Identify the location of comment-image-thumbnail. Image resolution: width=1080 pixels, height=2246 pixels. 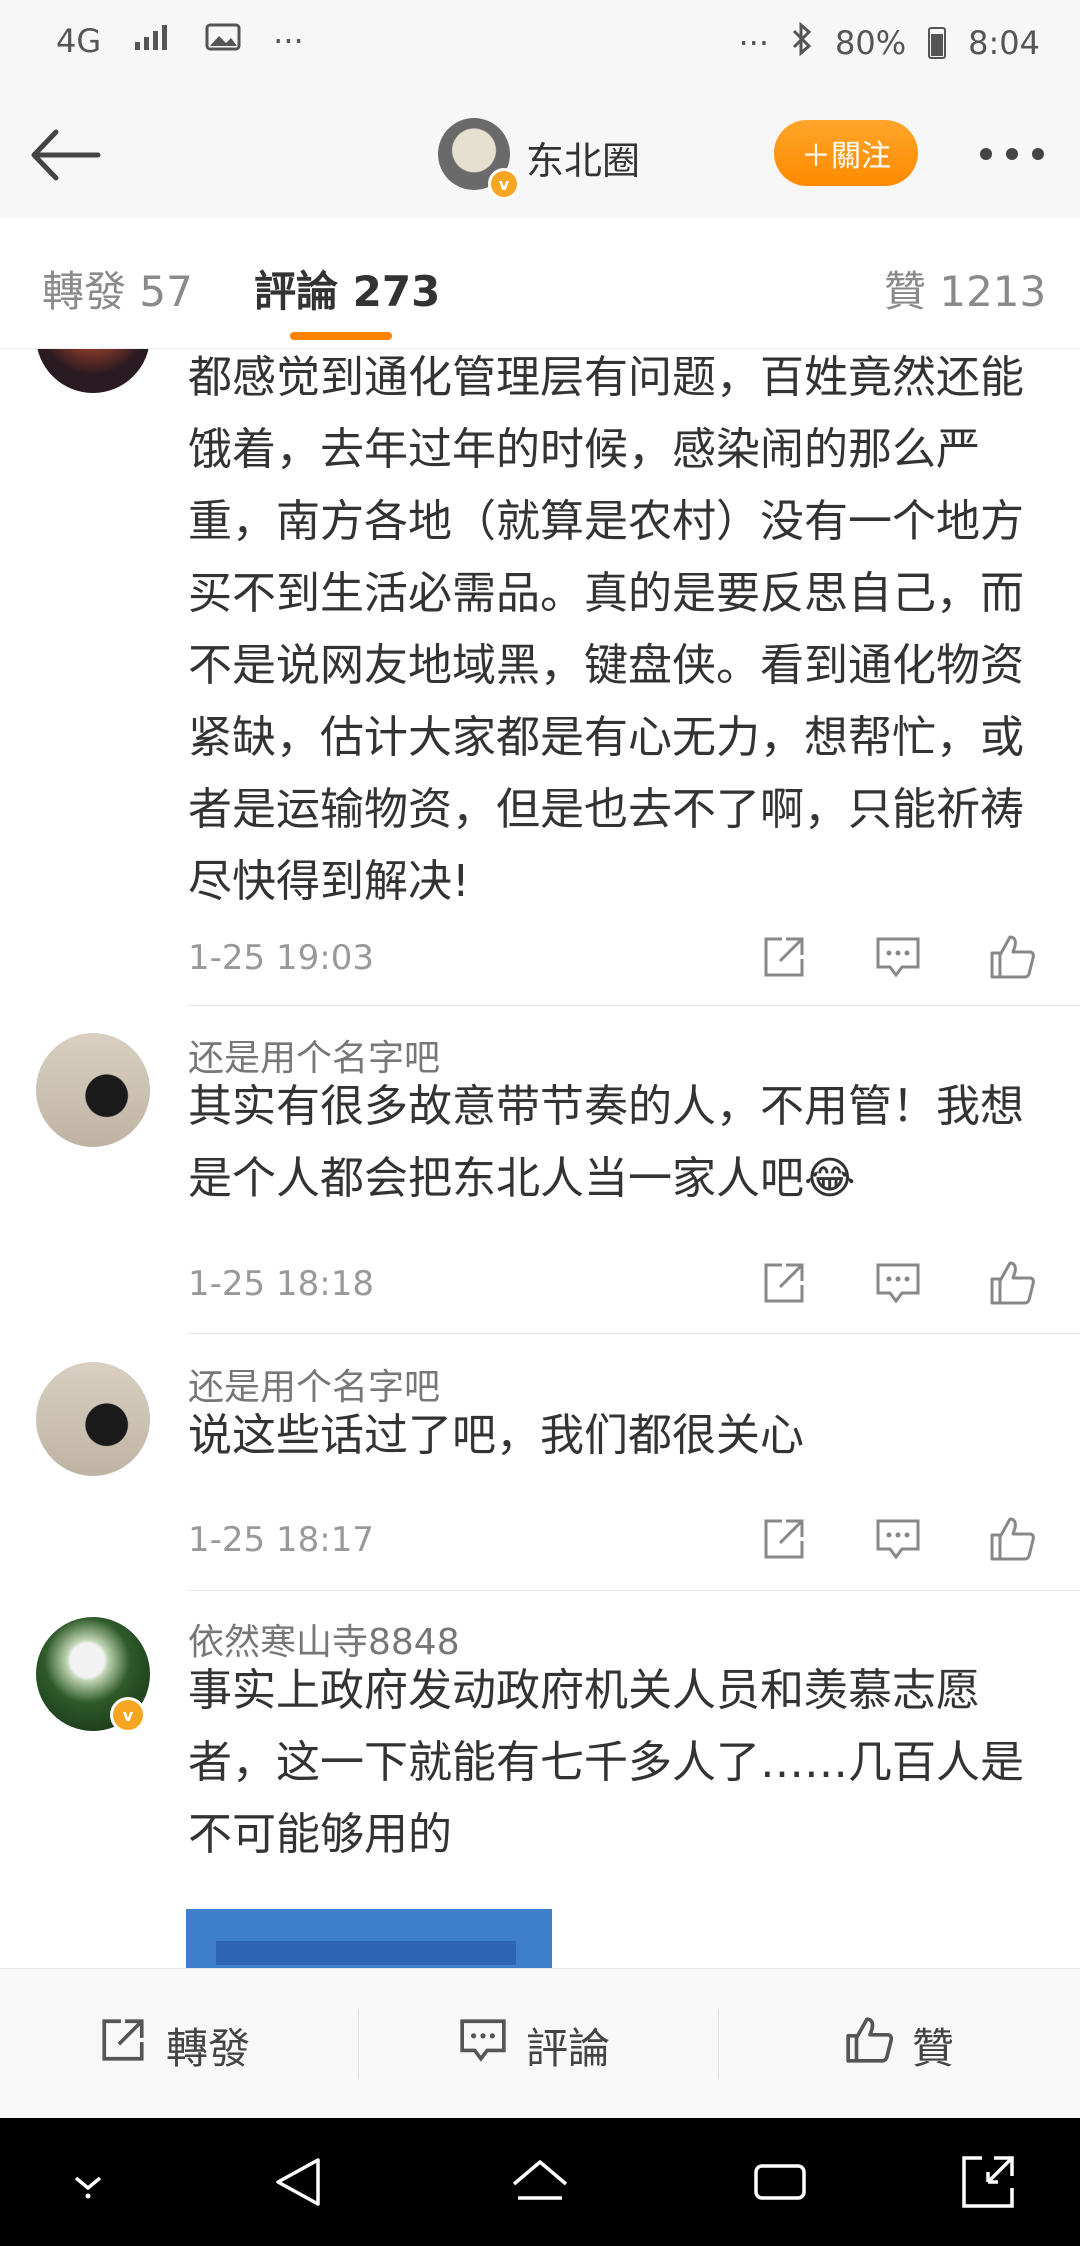
(369, 1939).